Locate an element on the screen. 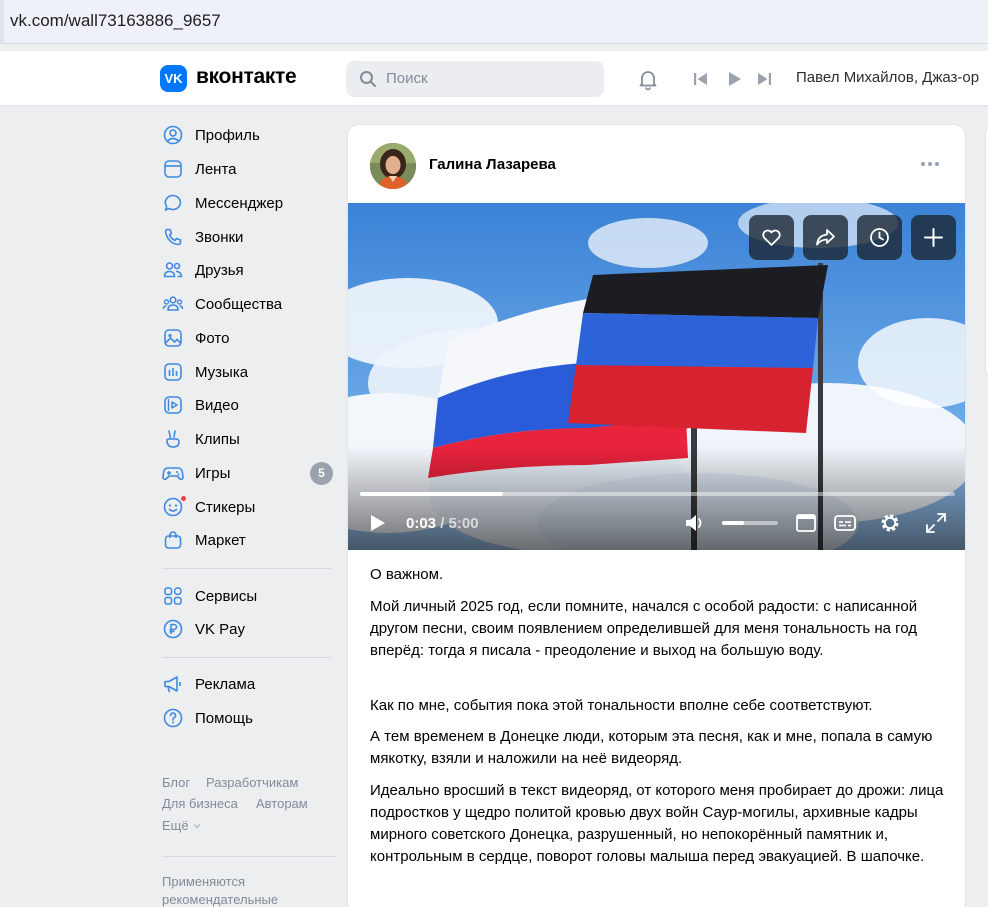  volume-slider-fill is located at coordinates (733, 523).